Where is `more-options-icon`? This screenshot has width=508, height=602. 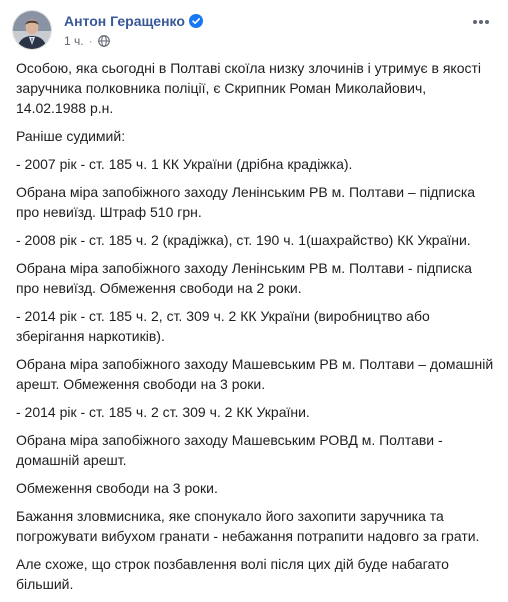
more-options-icon is located at coordinates (481, 22).